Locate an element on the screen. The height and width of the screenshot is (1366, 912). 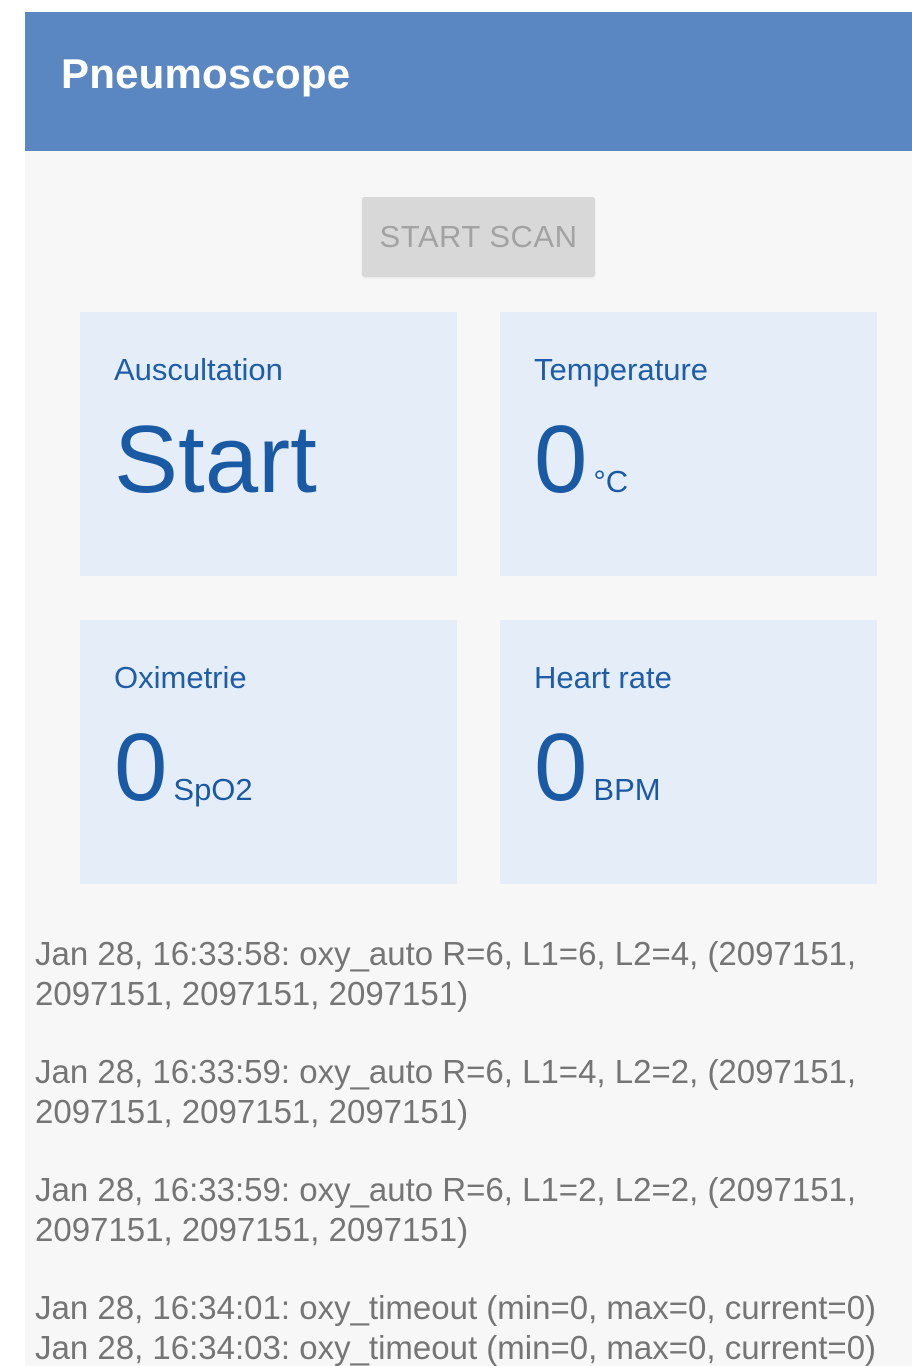
oximetrie-unit: SpO2 is located at coordinates (213, 789).